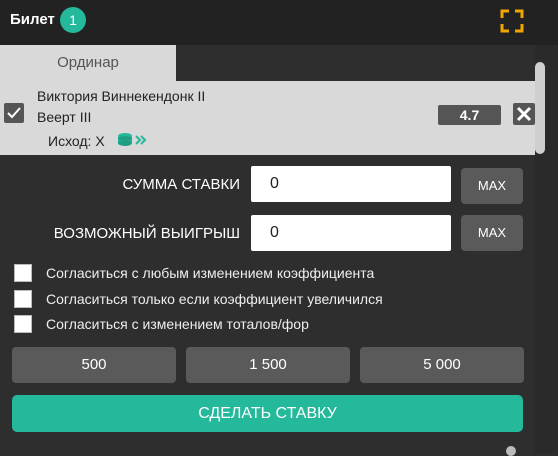 Image resolution: width=558 pixels, height=456 pixels. Describe the element at coordinates (64, 117) in the screenshot. I see `bet-team-away: Веерт III` at that location.